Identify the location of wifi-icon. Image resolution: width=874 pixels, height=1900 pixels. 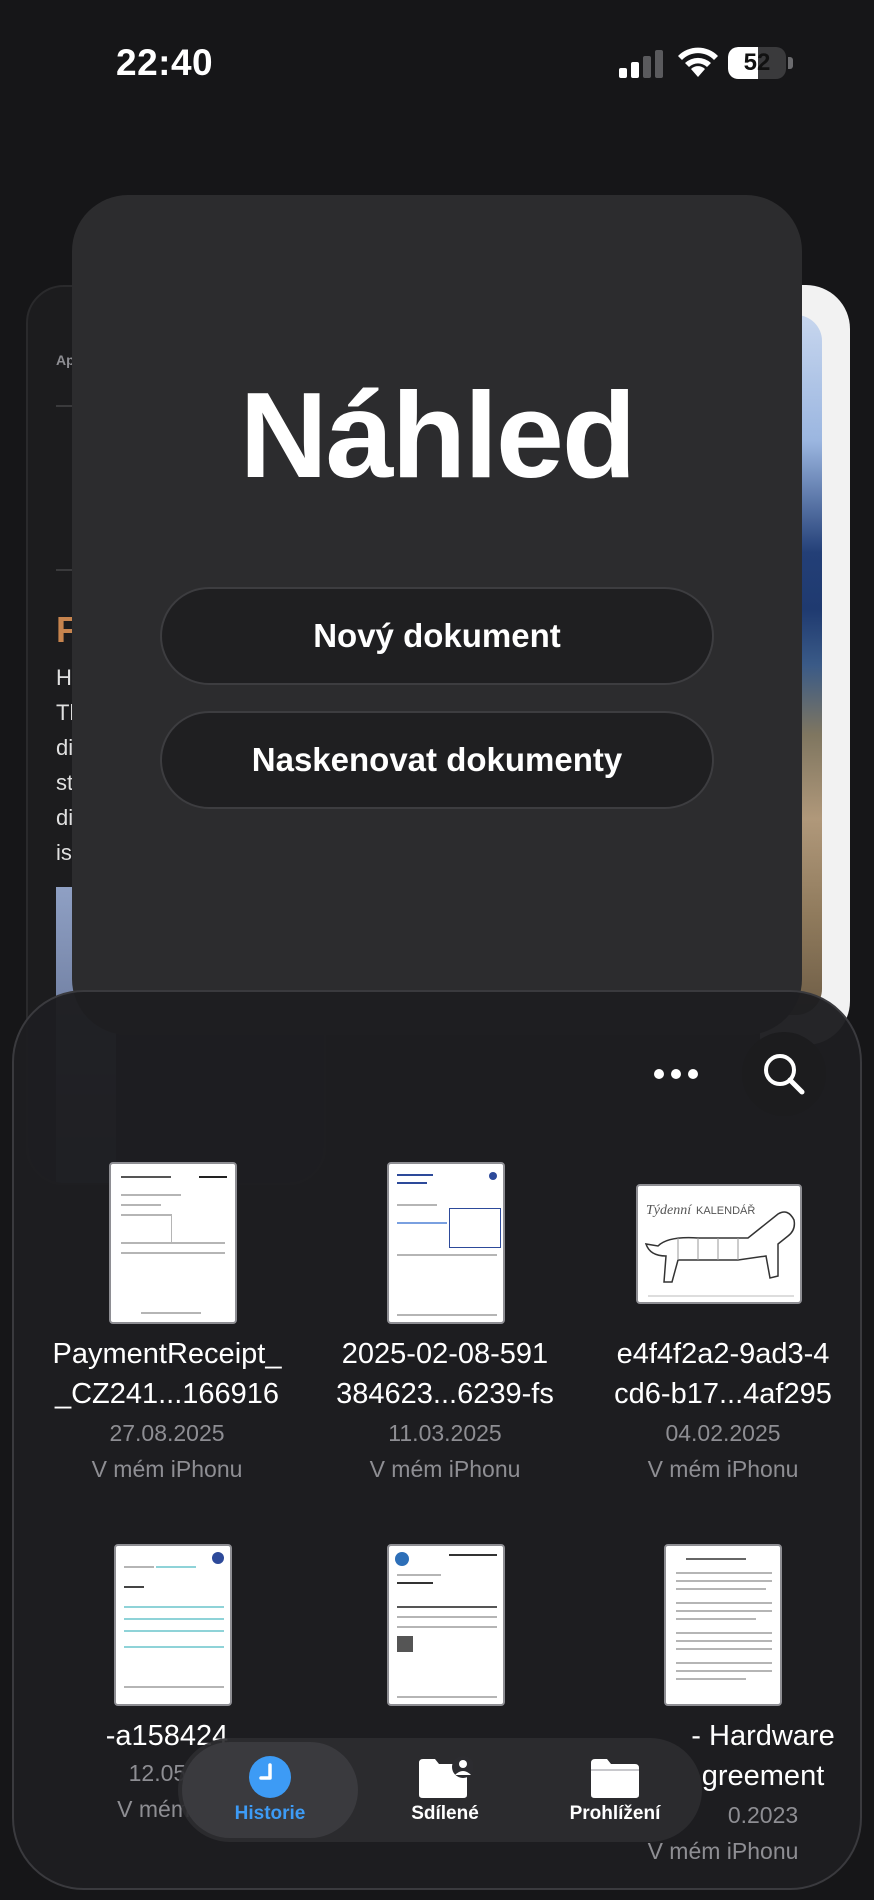
(698, 62).